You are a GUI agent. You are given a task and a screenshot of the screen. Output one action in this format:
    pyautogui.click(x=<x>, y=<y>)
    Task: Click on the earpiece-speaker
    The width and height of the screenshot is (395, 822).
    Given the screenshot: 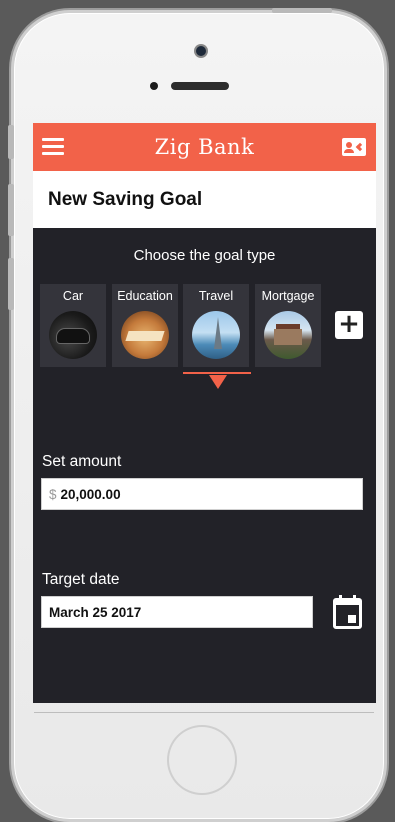 What is the action you would take?
    pyautogui.click(x=200, y=86)
    